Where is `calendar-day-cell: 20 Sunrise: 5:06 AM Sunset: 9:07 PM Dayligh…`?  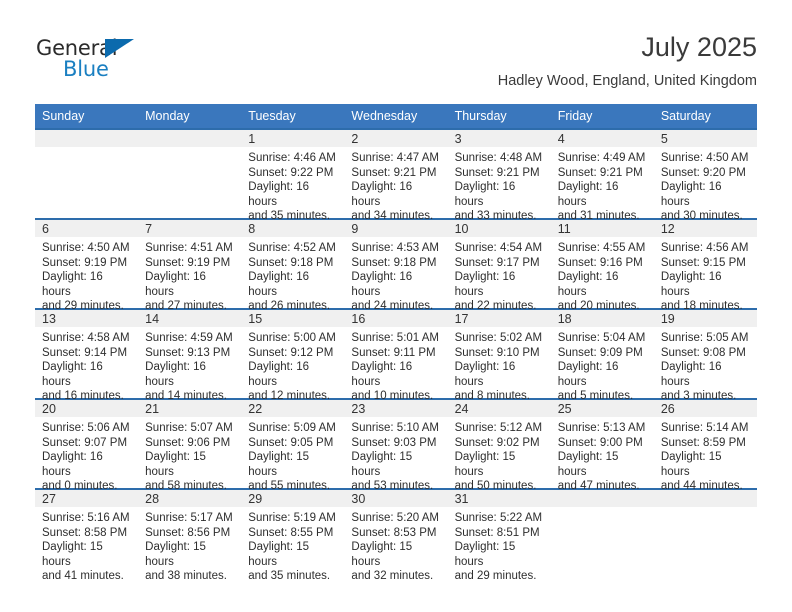
calendar-day-cell: 20 Sunrise: 5:06 AM Sunset: 9:07 PM Dayligh… is located at coordinates (87, 445).